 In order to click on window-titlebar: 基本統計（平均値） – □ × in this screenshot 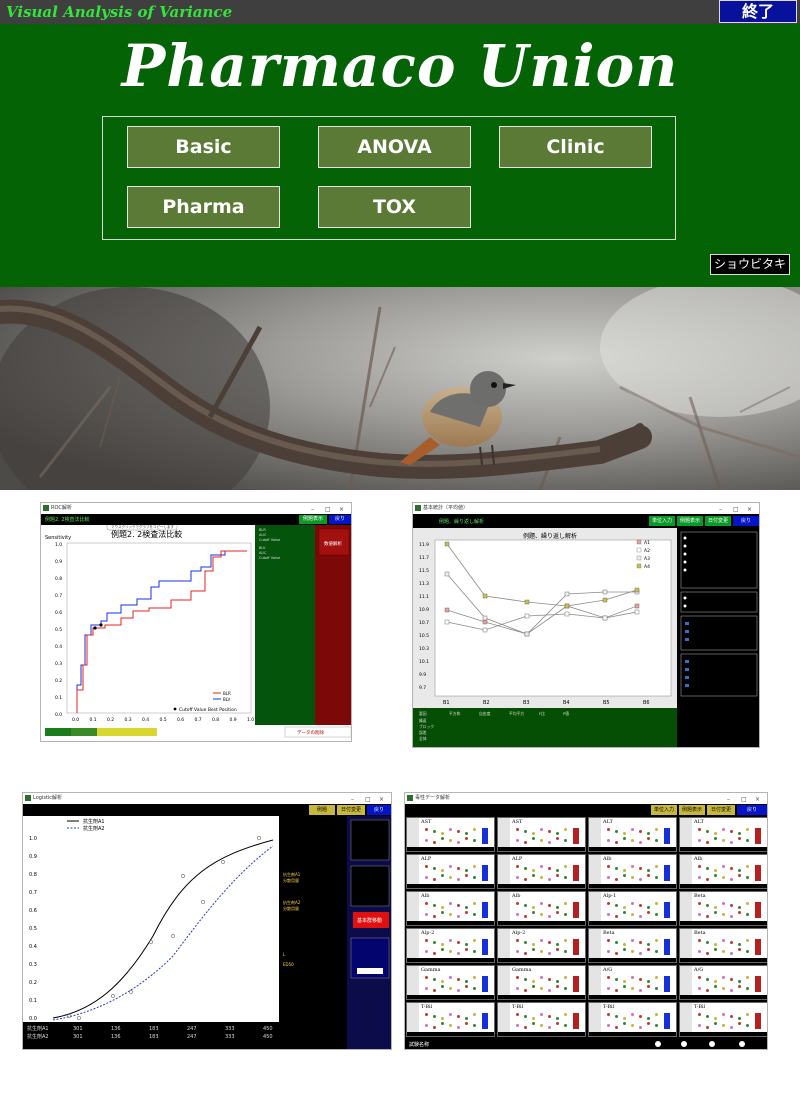, I will do `click(586, 508)`.